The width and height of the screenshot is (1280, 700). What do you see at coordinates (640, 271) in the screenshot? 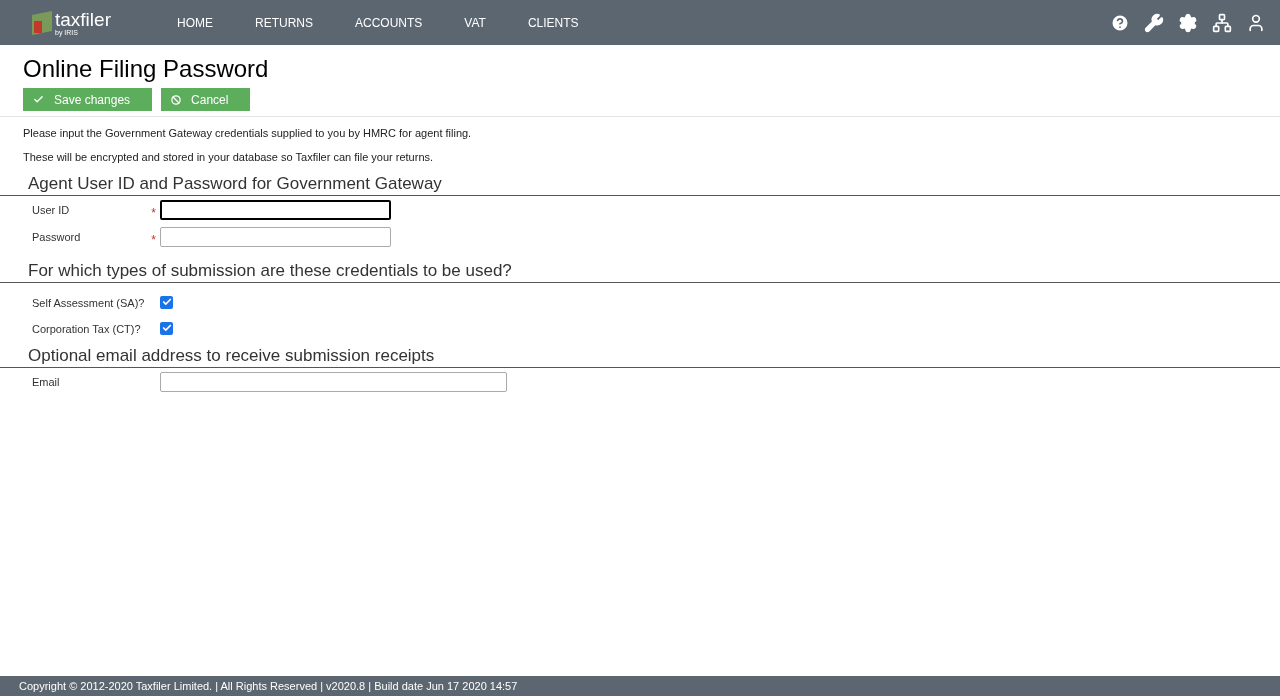
I see `section-heading: For which types of submission are these credentials to be used?` at bounding box center [640, 271].